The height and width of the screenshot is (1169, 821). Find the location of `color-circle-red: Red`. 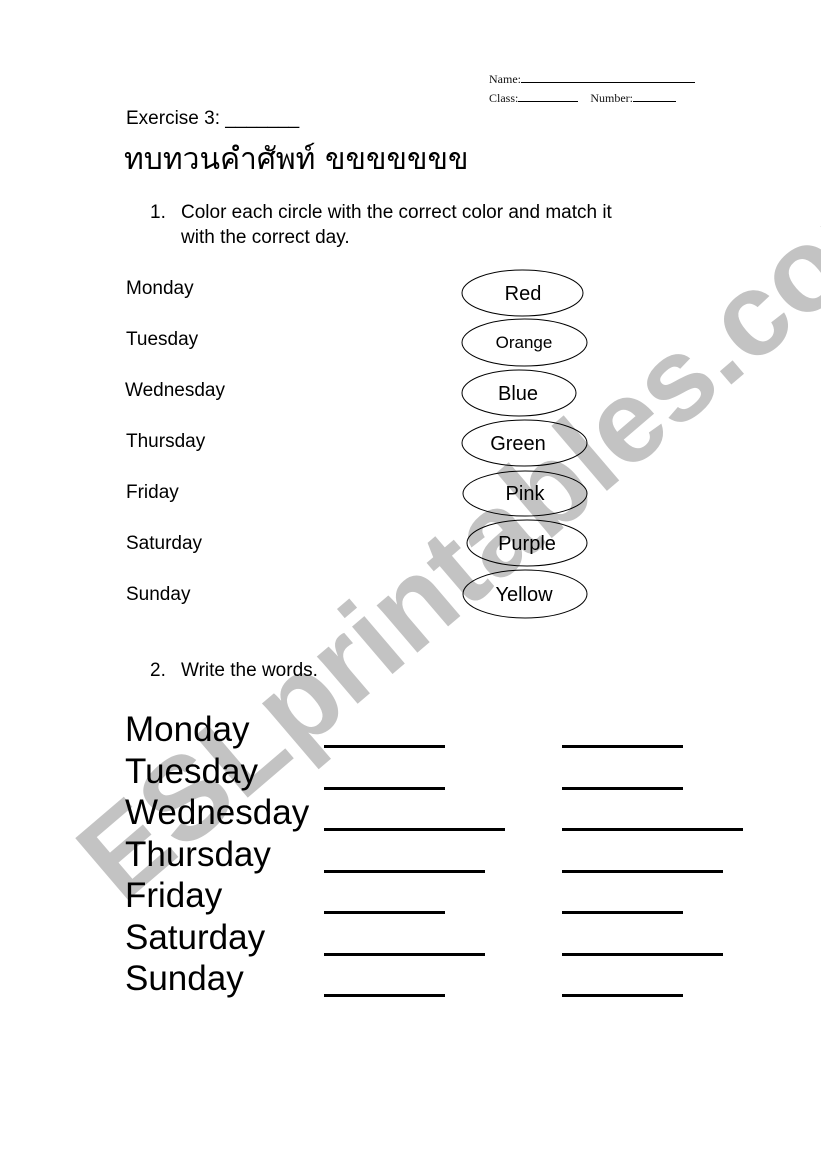

color-circle-red: Red is located at coordinates (522, 293).